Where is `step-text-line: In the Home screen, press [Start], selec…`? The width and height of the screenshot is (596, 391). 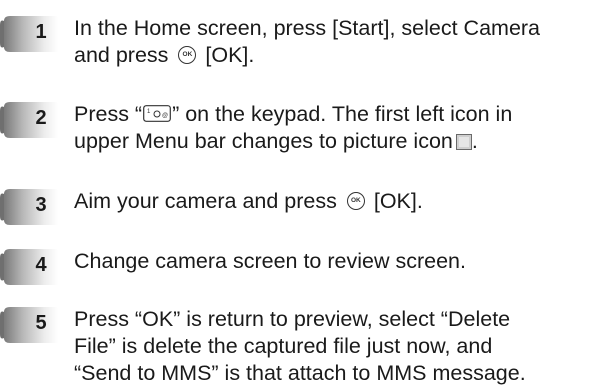
step-text-line: In the Home screen, press [Start], selec… is located at coordinates (307, 28).